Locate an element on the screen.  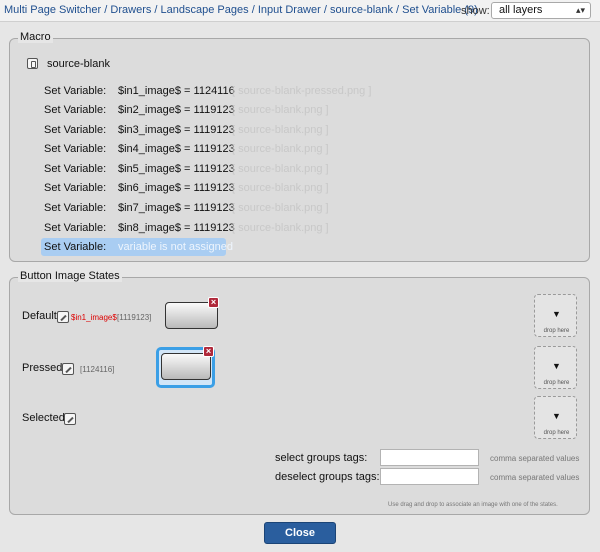
breadcrumb-multi-page-switcher: Multi Page Switcher is located at coordinates (52, 10).